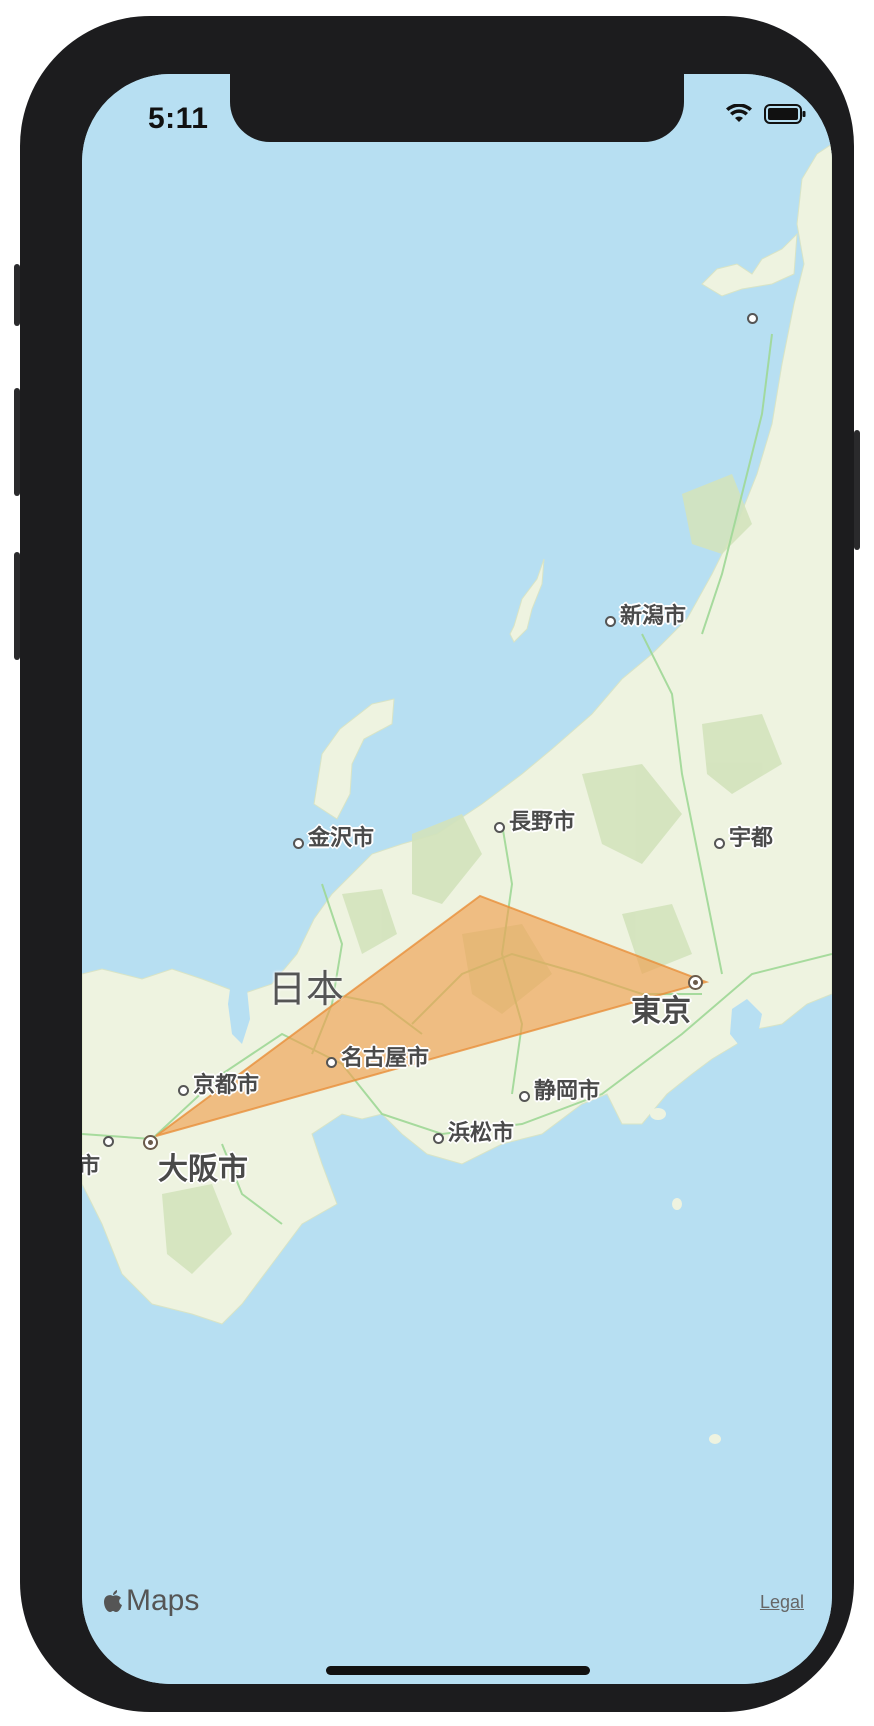 Image resolution: width=874 pixels, height=1726 pixels. What do you see at coordinates (567, 1089) in the screenshot?
I see `city-label-shizuoka: 静岡市` at bounding box center [567, 1089].